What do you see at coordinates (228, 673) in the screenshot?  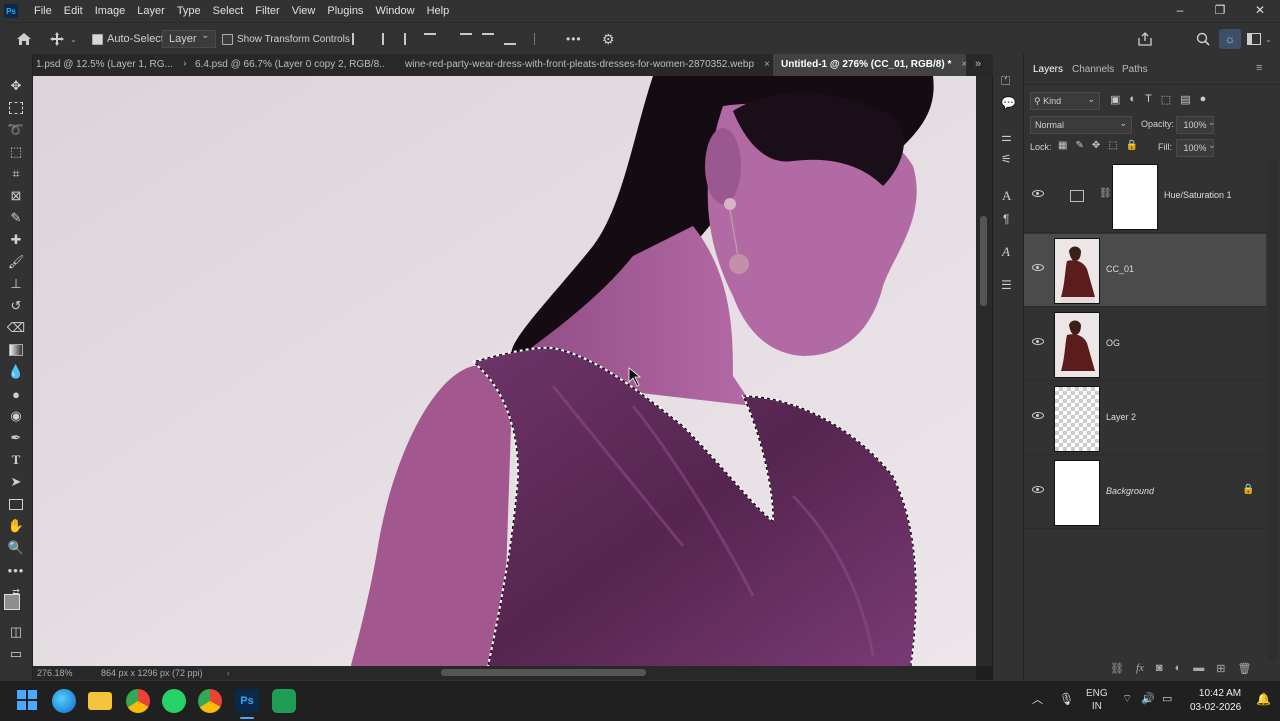 I see `status-expand-icon: ›` at bounding box center [228, 673].